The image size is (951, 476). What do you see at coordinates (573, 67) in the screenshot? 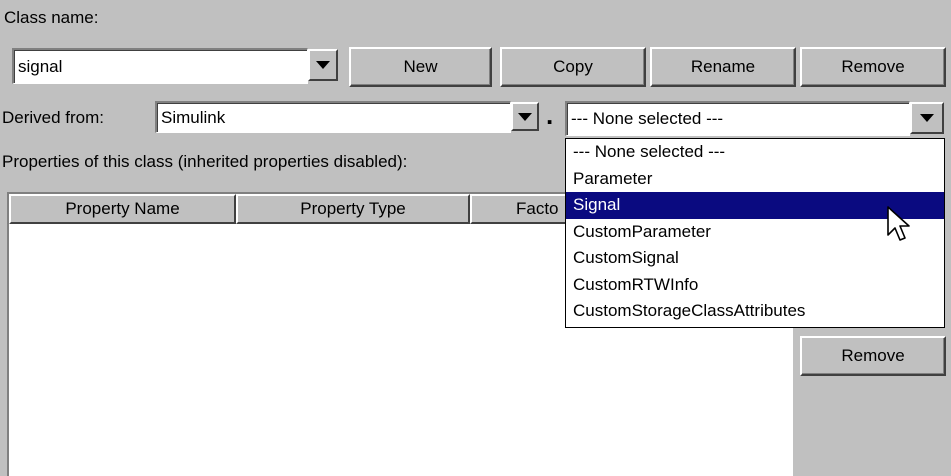
I see `copy-button: Copy` at bounding box center [573, 67].